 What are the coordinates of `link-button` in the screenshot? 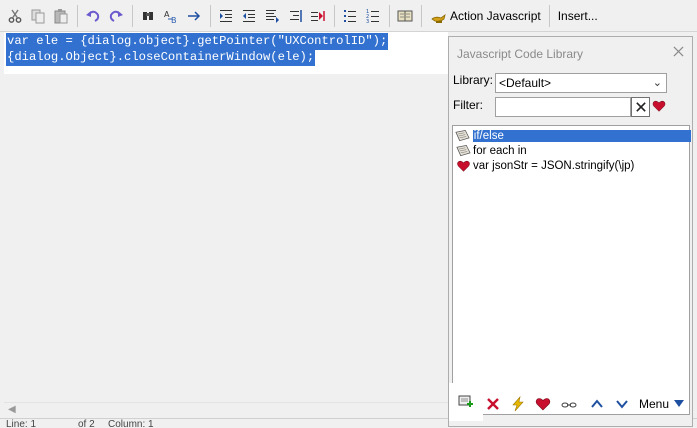 It's located at (569, 404).